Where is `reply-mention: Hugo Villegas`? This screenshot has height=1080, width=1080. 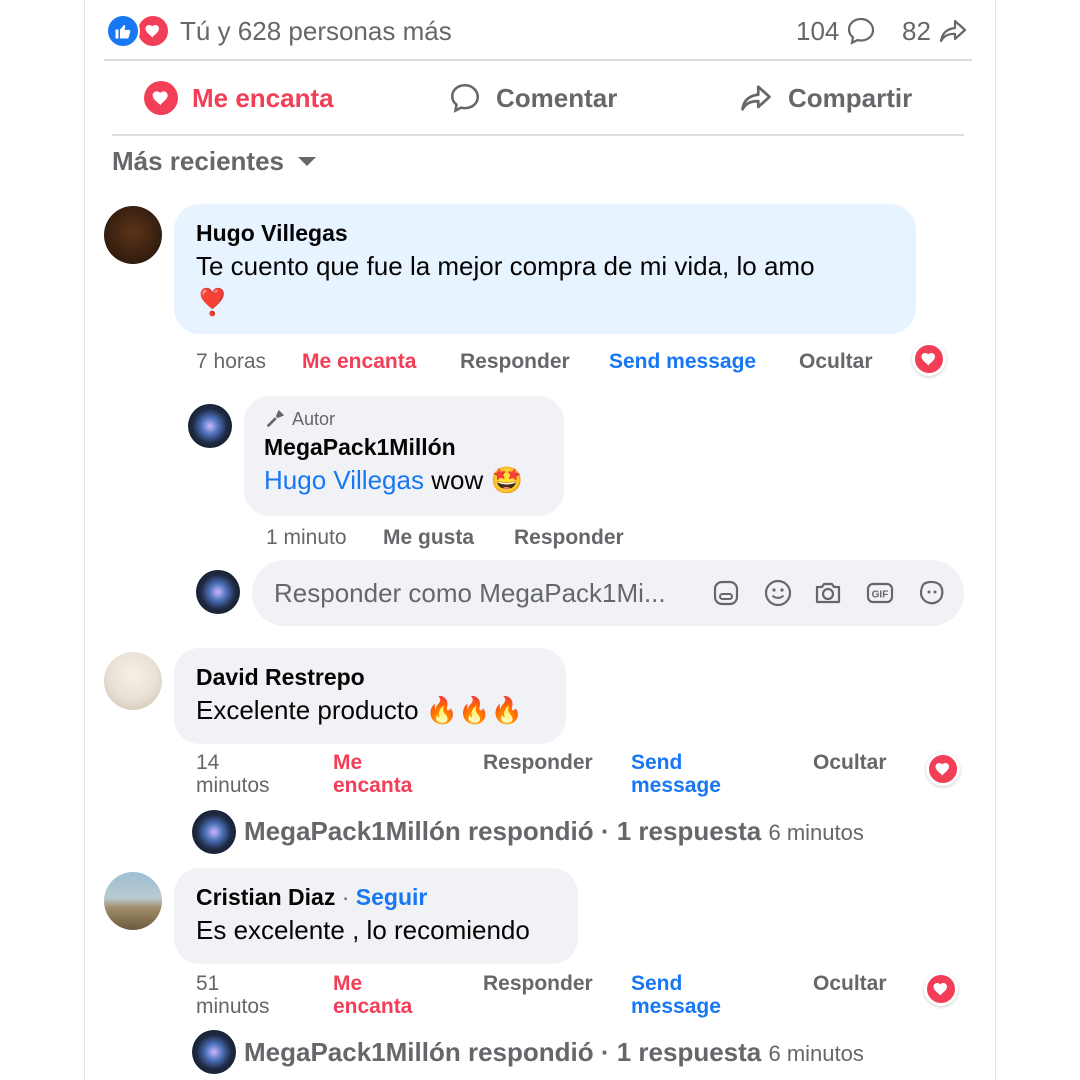 reply-mention: Hugo Villegas is located at coordinates (344, 480).